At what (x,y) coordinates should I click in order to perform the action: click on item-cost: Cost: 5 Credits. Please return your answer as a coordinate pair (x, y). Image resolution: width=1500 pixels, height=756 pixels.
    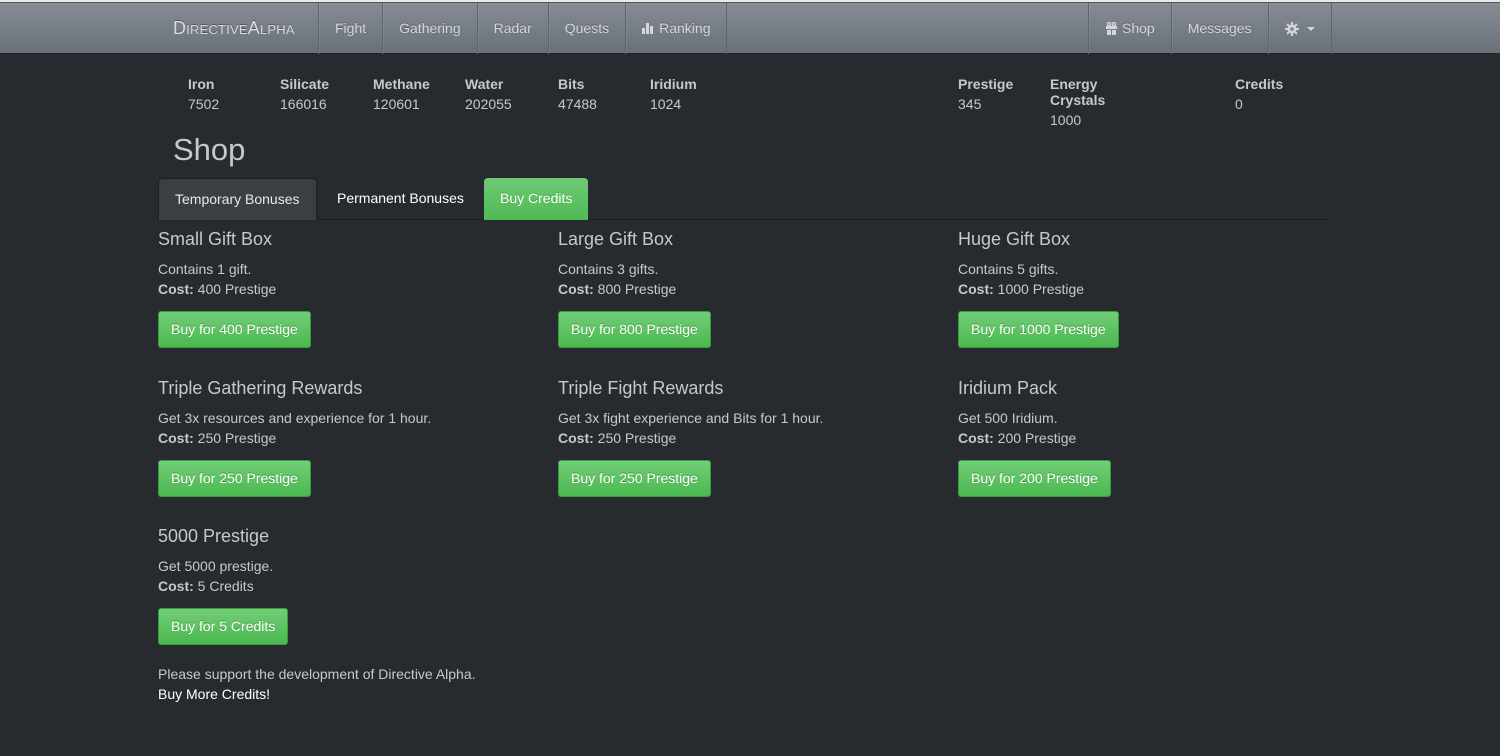
    Looking at the image, I should click on (348, 586).